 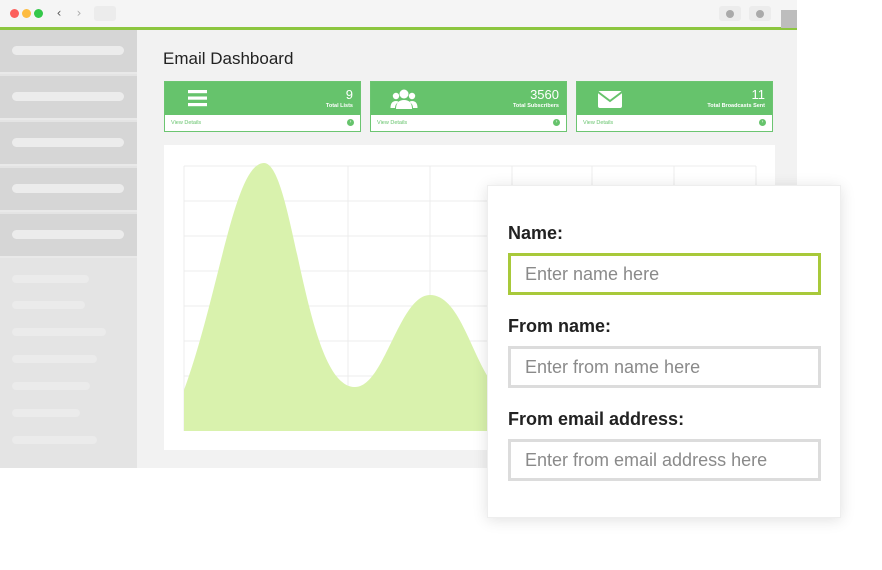 What do you see at coordinates (38, 13) in the screenshot?
I see `maximize-dot-icon` at bounding box center [38, 13].